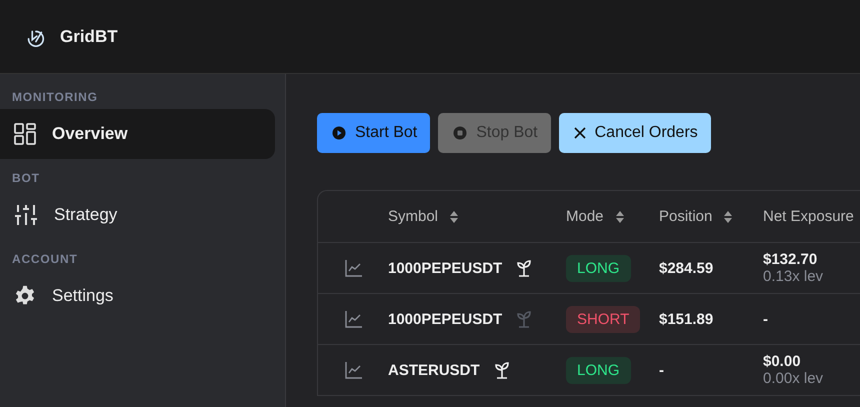  What do you see at coordinates (26, 215) in the screenshot?
I see `sliders-icon` at bounding box center [26, 215].